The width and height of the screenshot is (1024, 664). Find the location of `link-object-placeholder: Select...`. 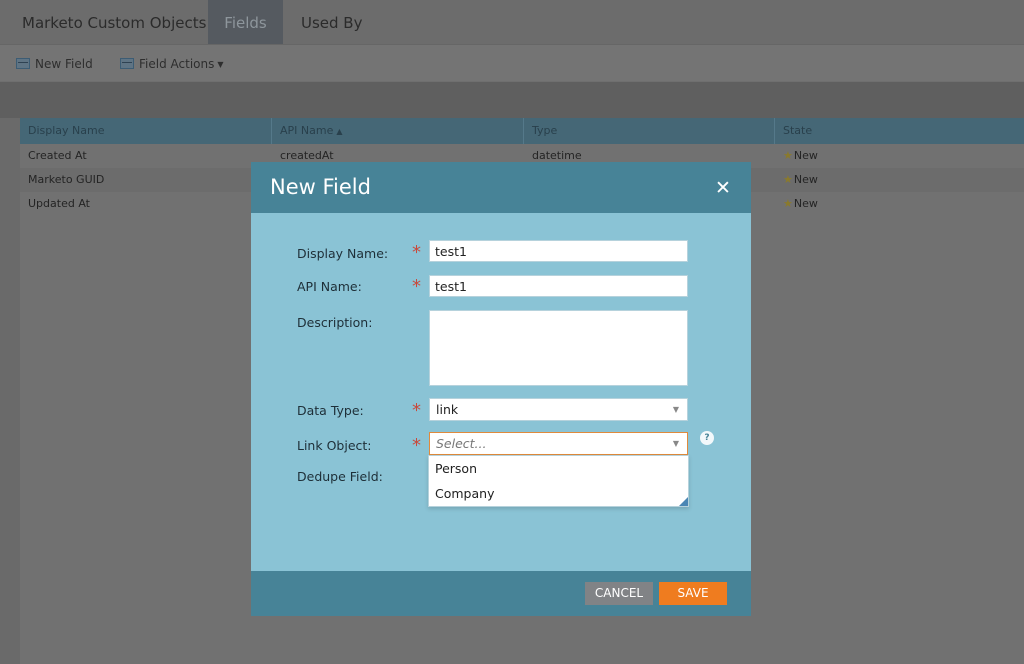

link-object-placeholder: Select... is located at coordinates (461, 443).